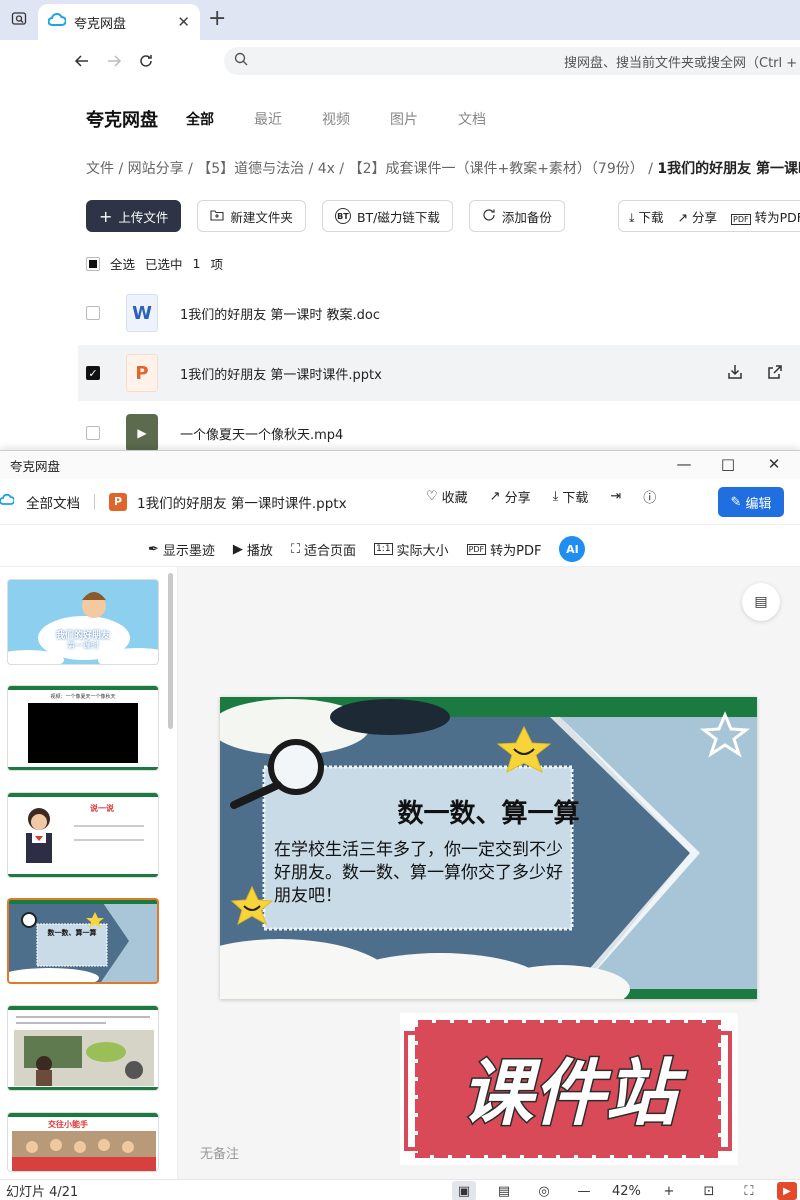 The image size is (800, 1200). Describe the element at coordinates (765, 216) in the screenshot. I see `to-pdf-action: PDF 转为PDF` at that location.